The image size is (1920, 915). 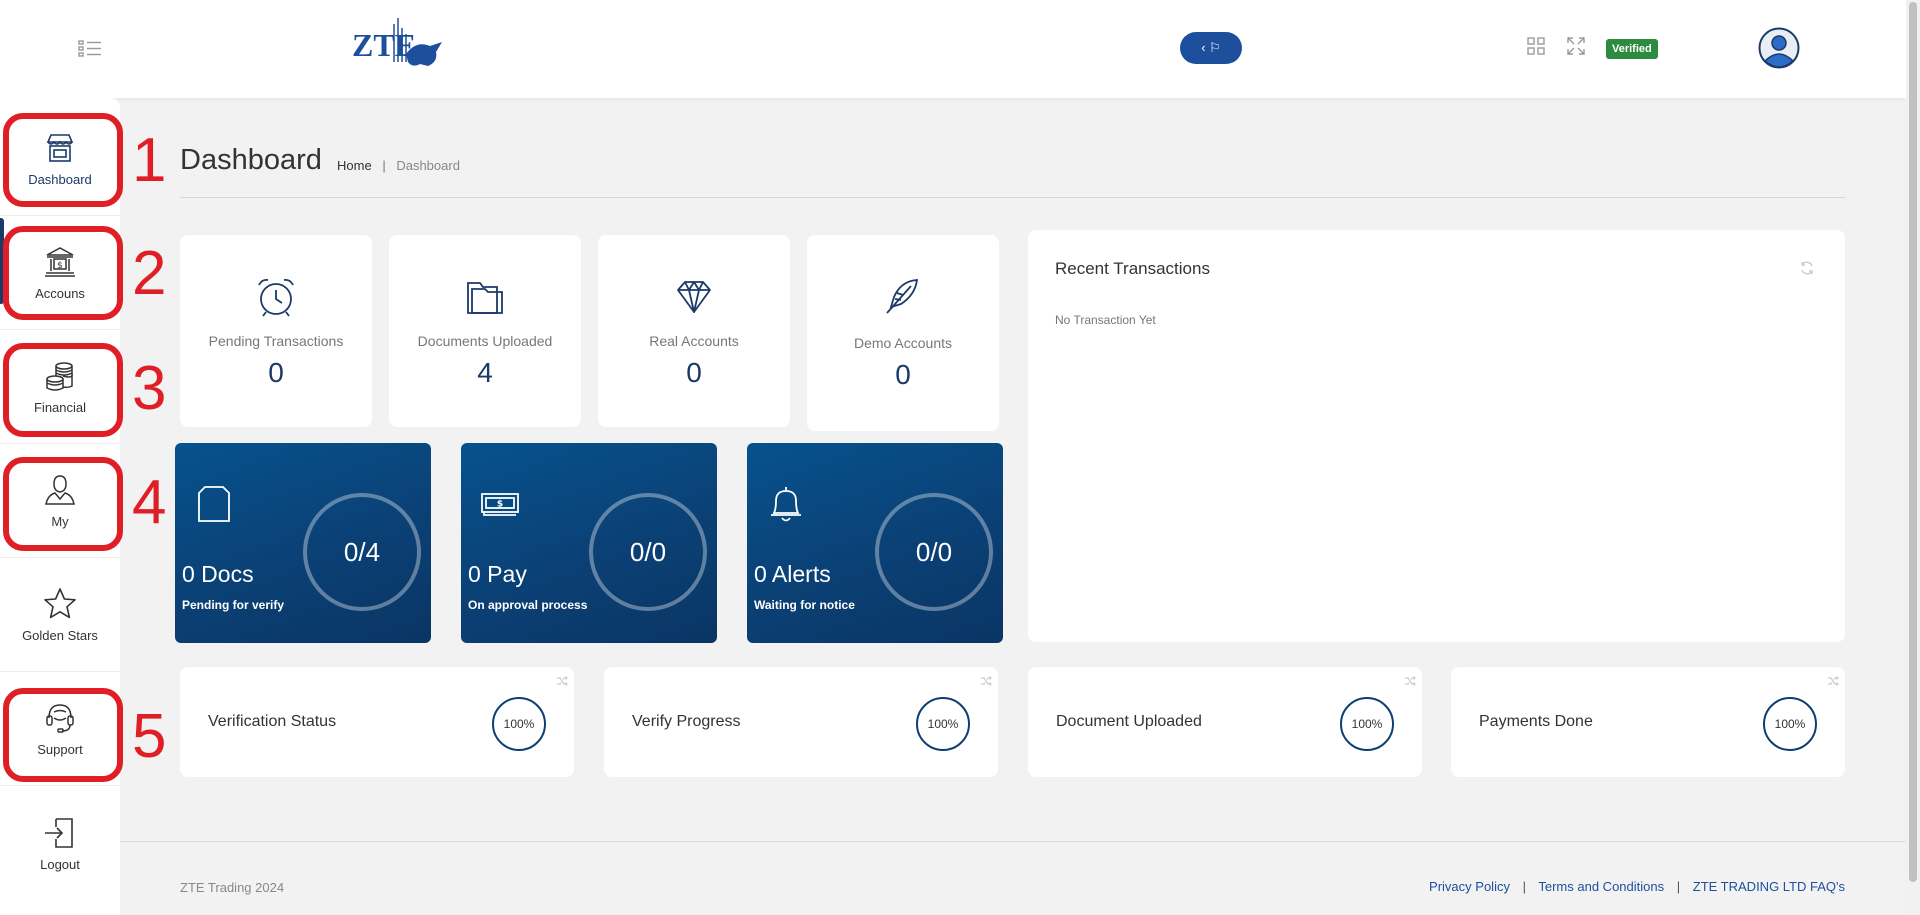 I want to click on breadcrumb-current: Dashboard, so click(x=428, y=165).